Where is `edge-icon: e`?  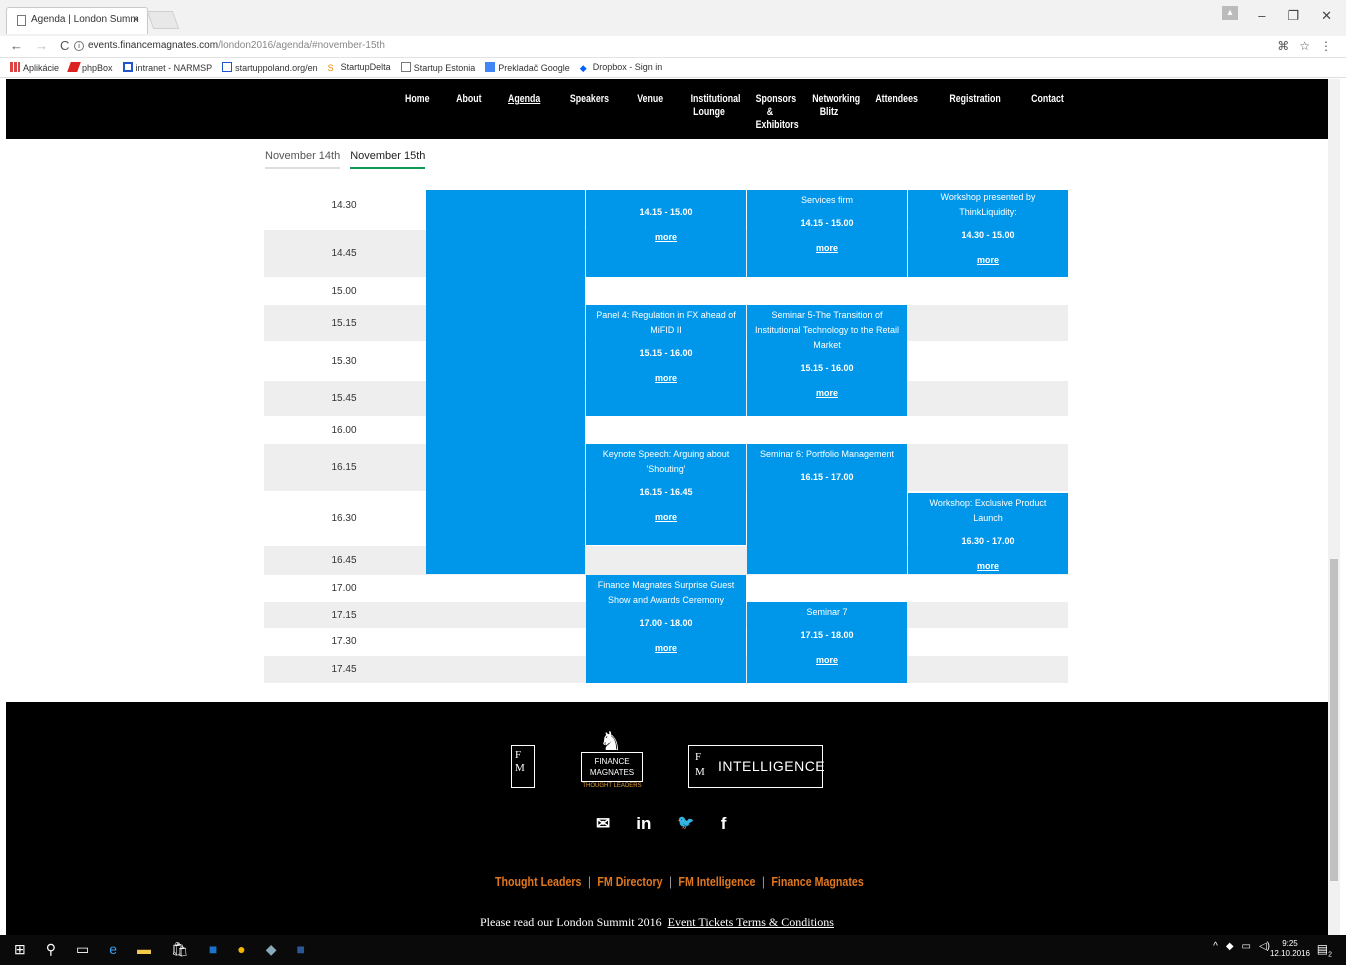 edge-icon: e is located at coordinates (113, 949).